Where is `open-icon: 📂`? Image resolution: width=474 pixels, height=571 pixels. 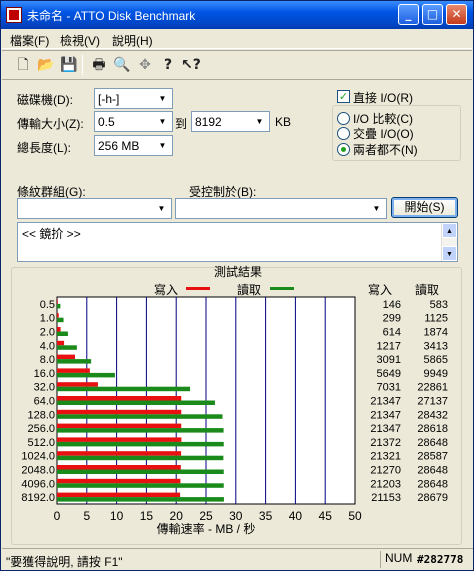
open-icon: 📂 is located at coordinates (46, 65).